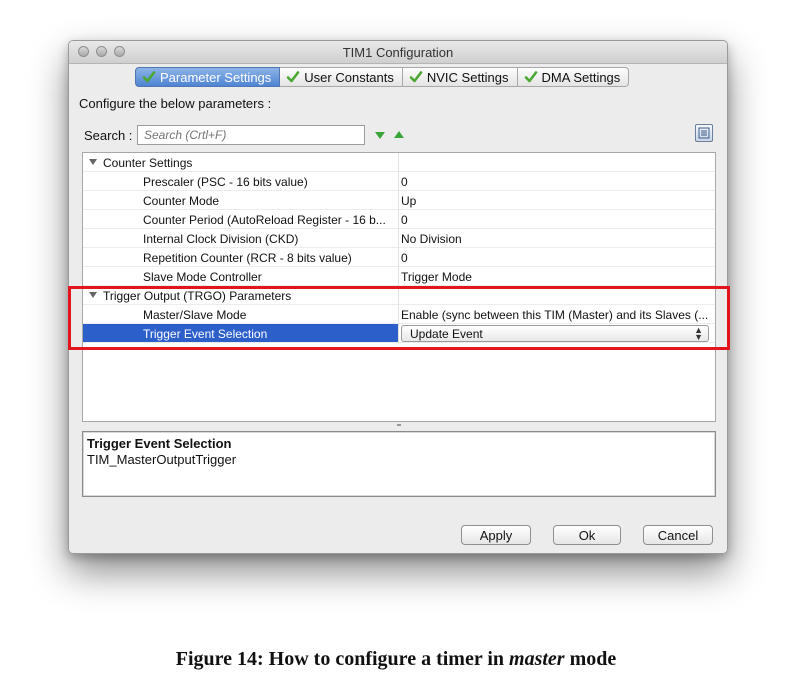 The width and height of the screenshot is (792, 692). I want to click on list-view-icon, so click(704, 133).